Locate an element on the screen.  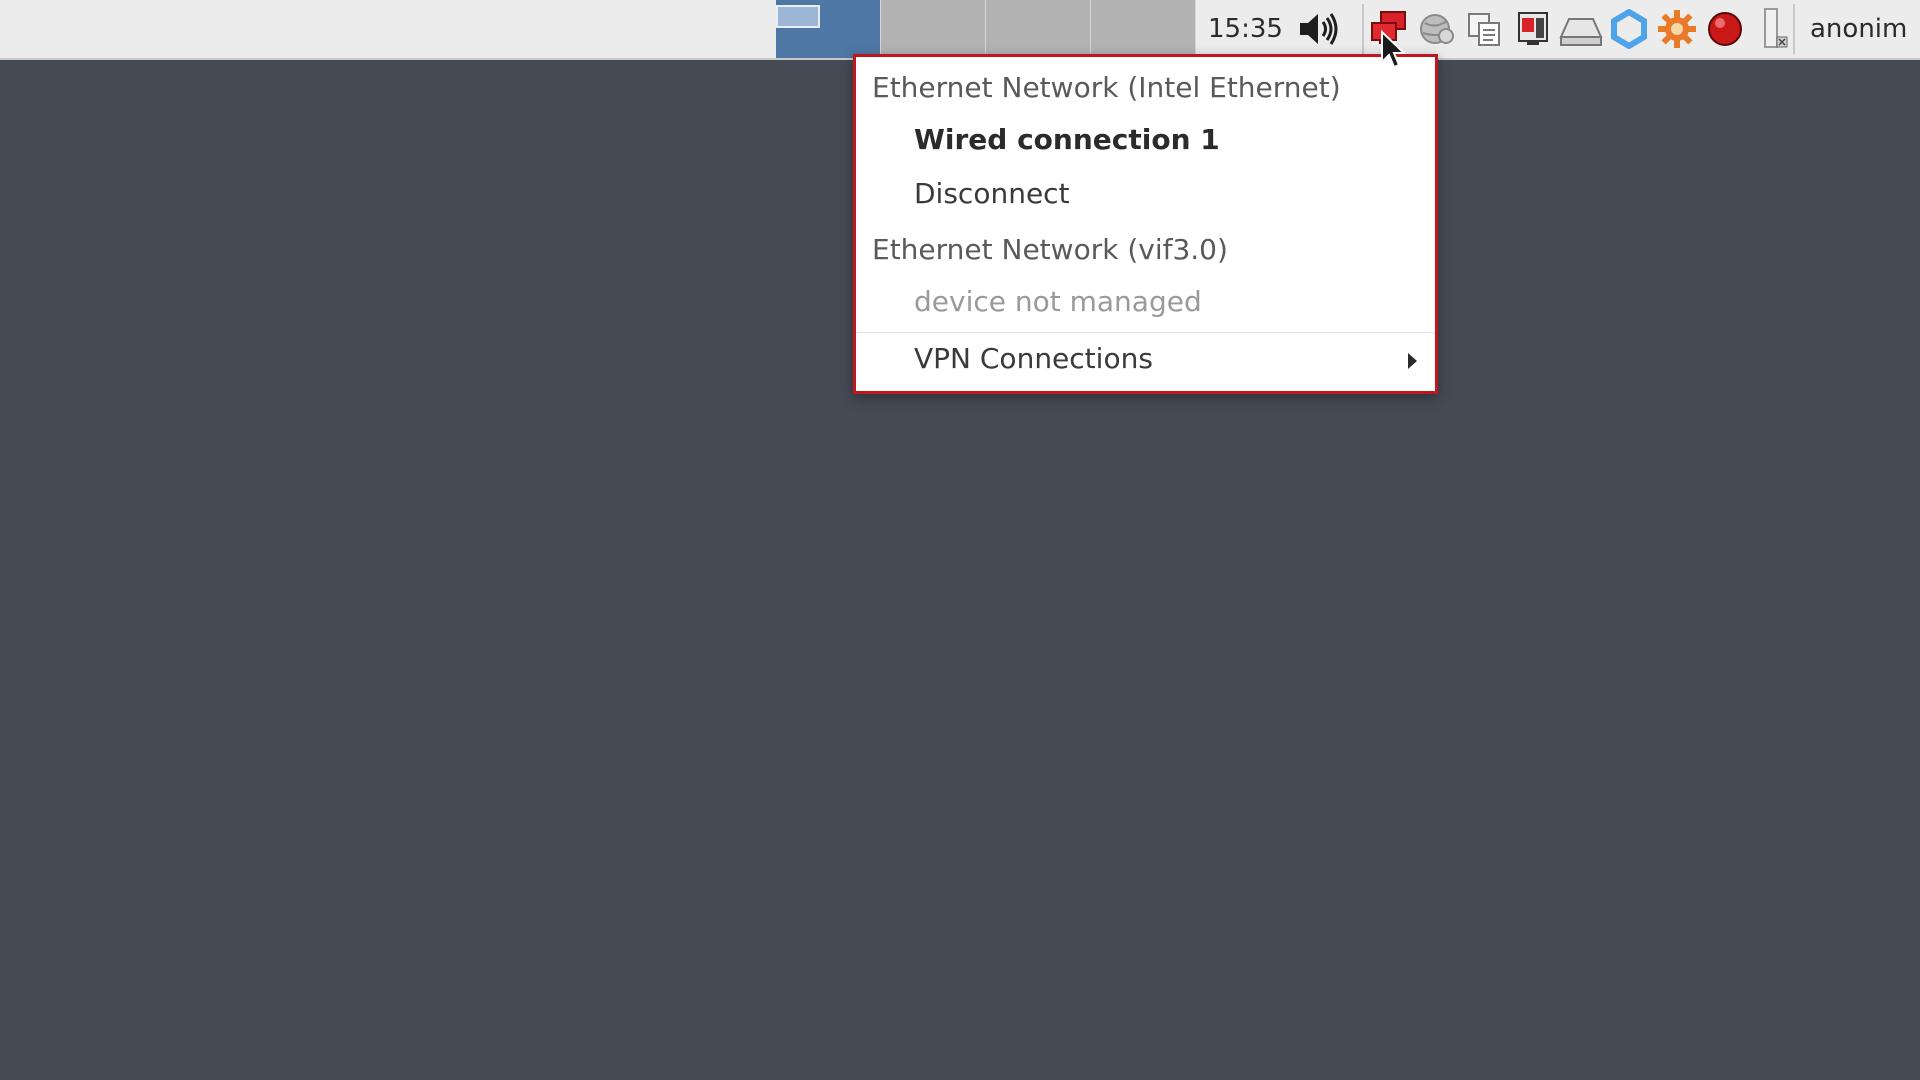
volume-icon is located at coordinates (1318, 29).